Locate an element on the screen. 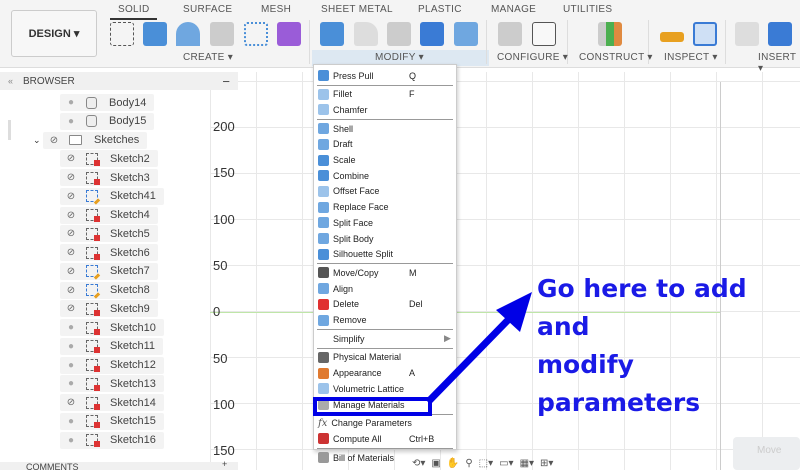  move-widget: Move is located at coordinates (766, 453).